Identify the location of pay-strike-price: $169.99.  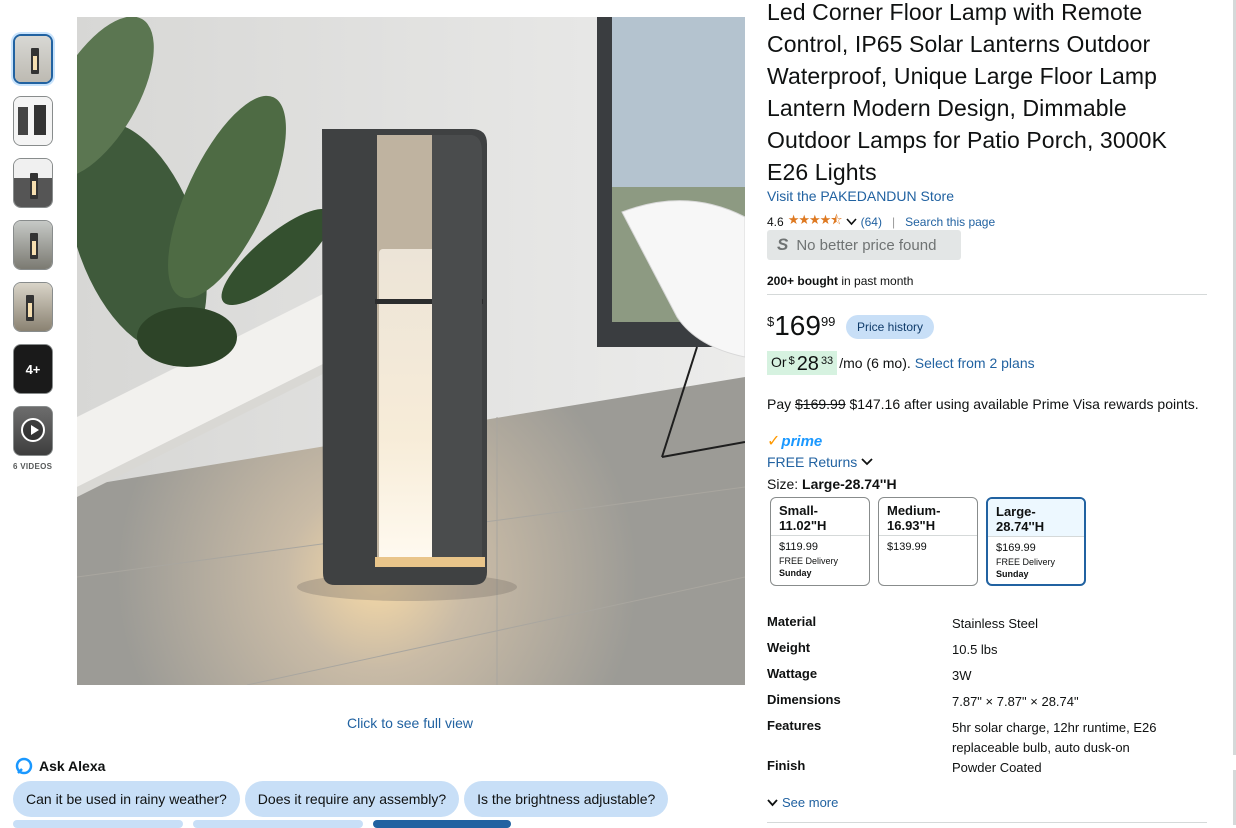
(820, 404).